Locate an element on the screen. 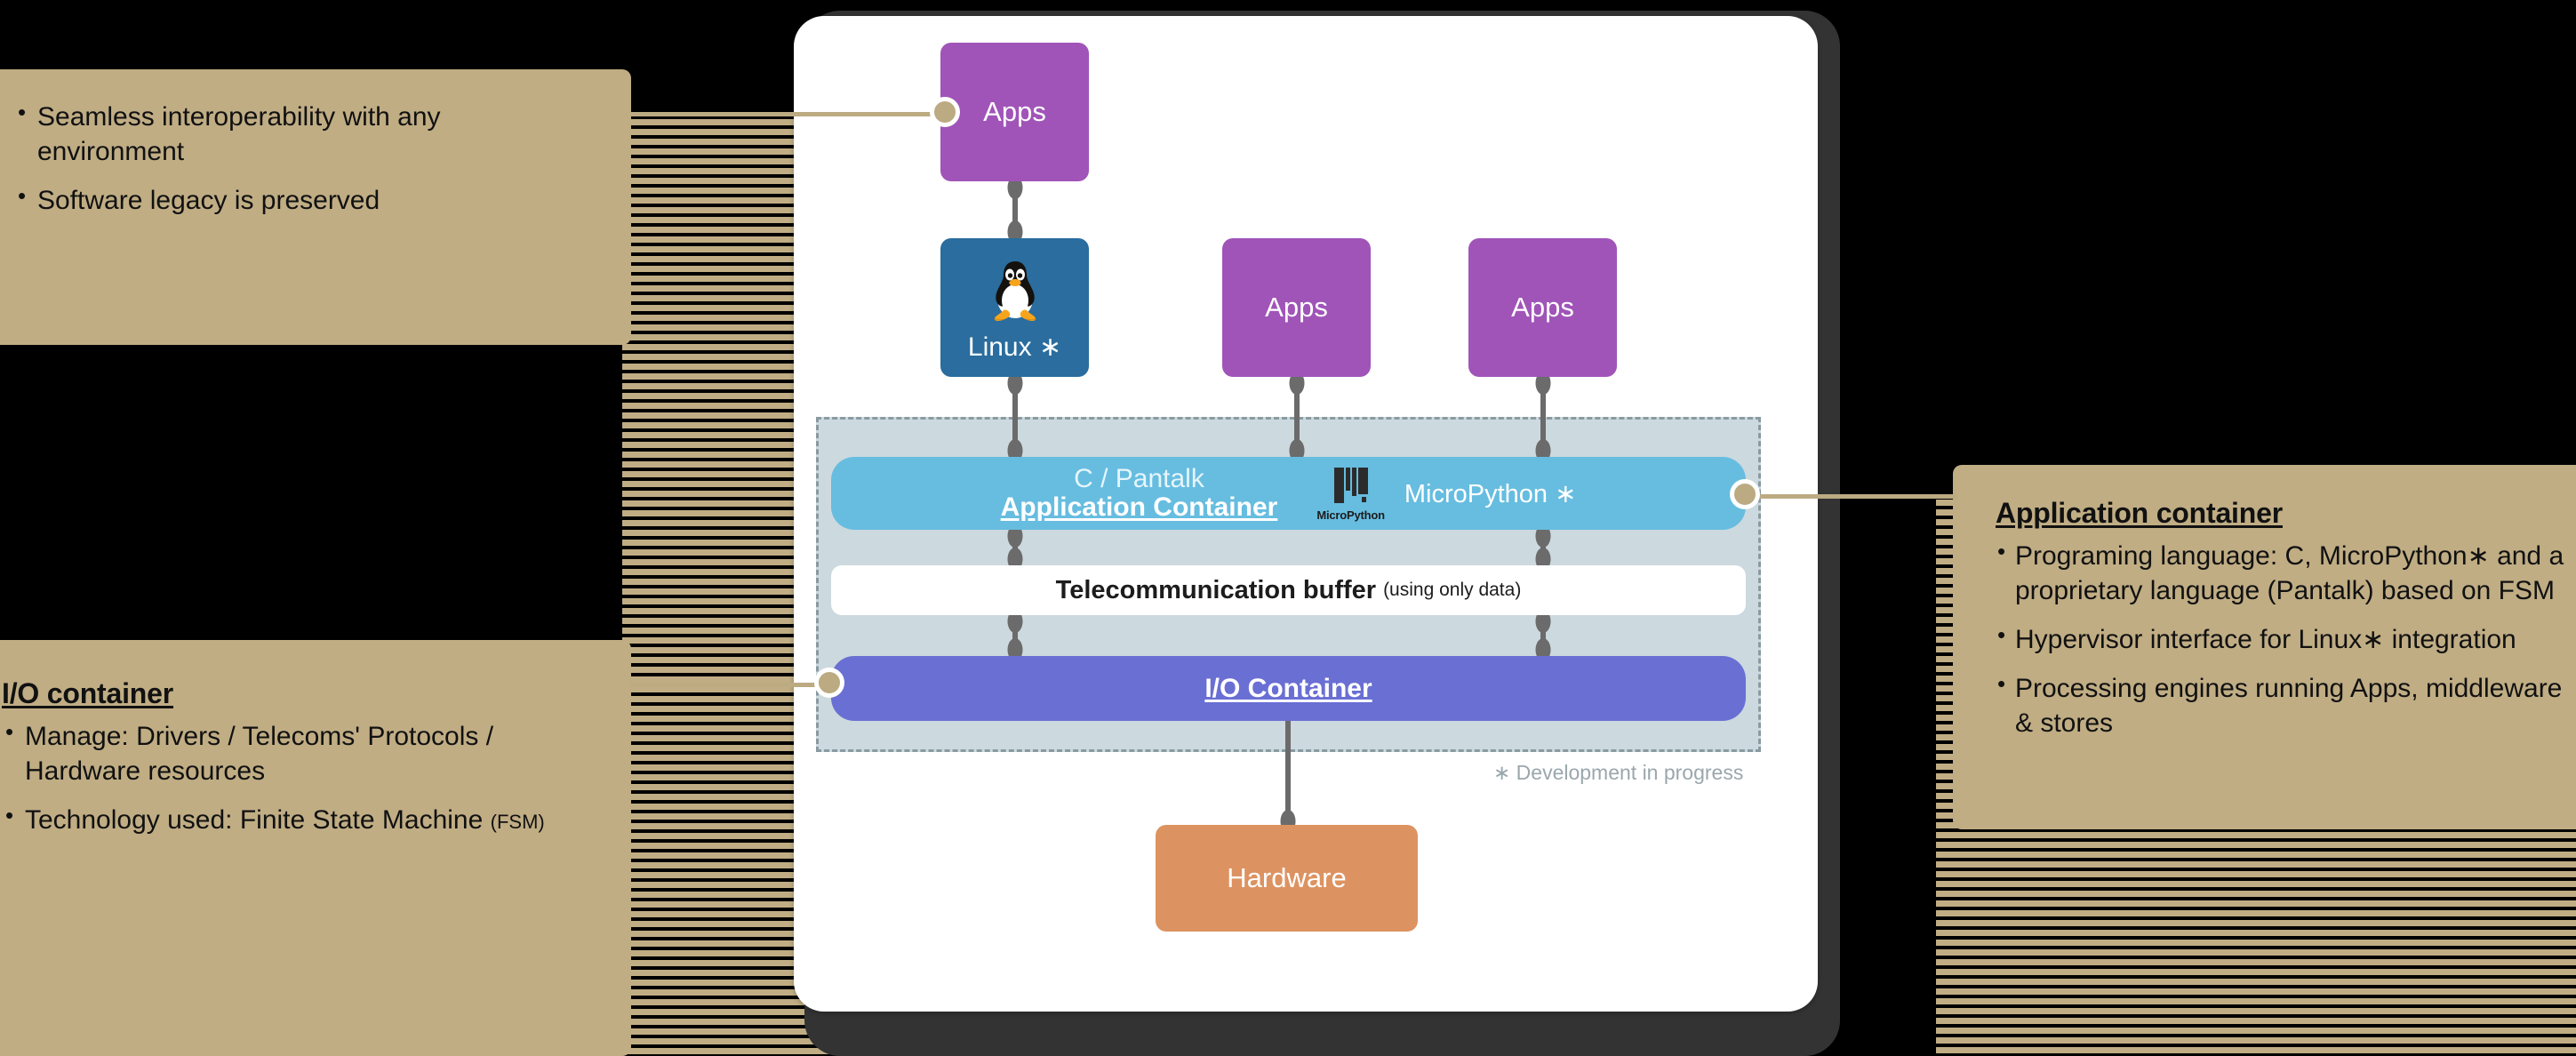  connector-telecom-to-io-right is located at coordinates (1542, 635).